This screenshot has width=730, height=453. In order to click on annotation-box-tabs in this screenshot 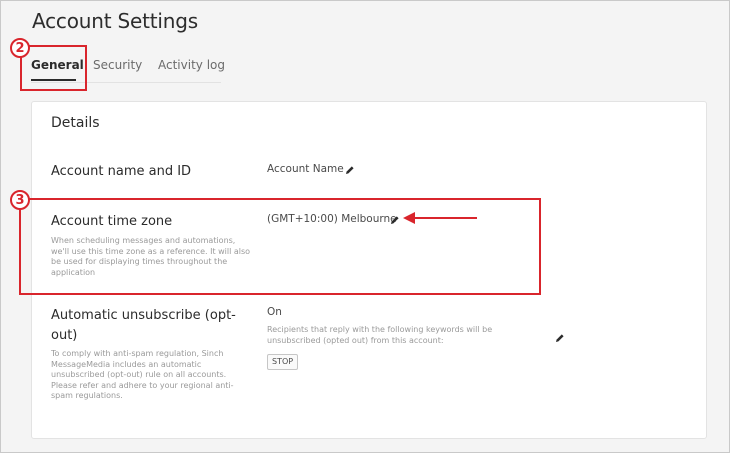, I will do `click(53, 68)`.